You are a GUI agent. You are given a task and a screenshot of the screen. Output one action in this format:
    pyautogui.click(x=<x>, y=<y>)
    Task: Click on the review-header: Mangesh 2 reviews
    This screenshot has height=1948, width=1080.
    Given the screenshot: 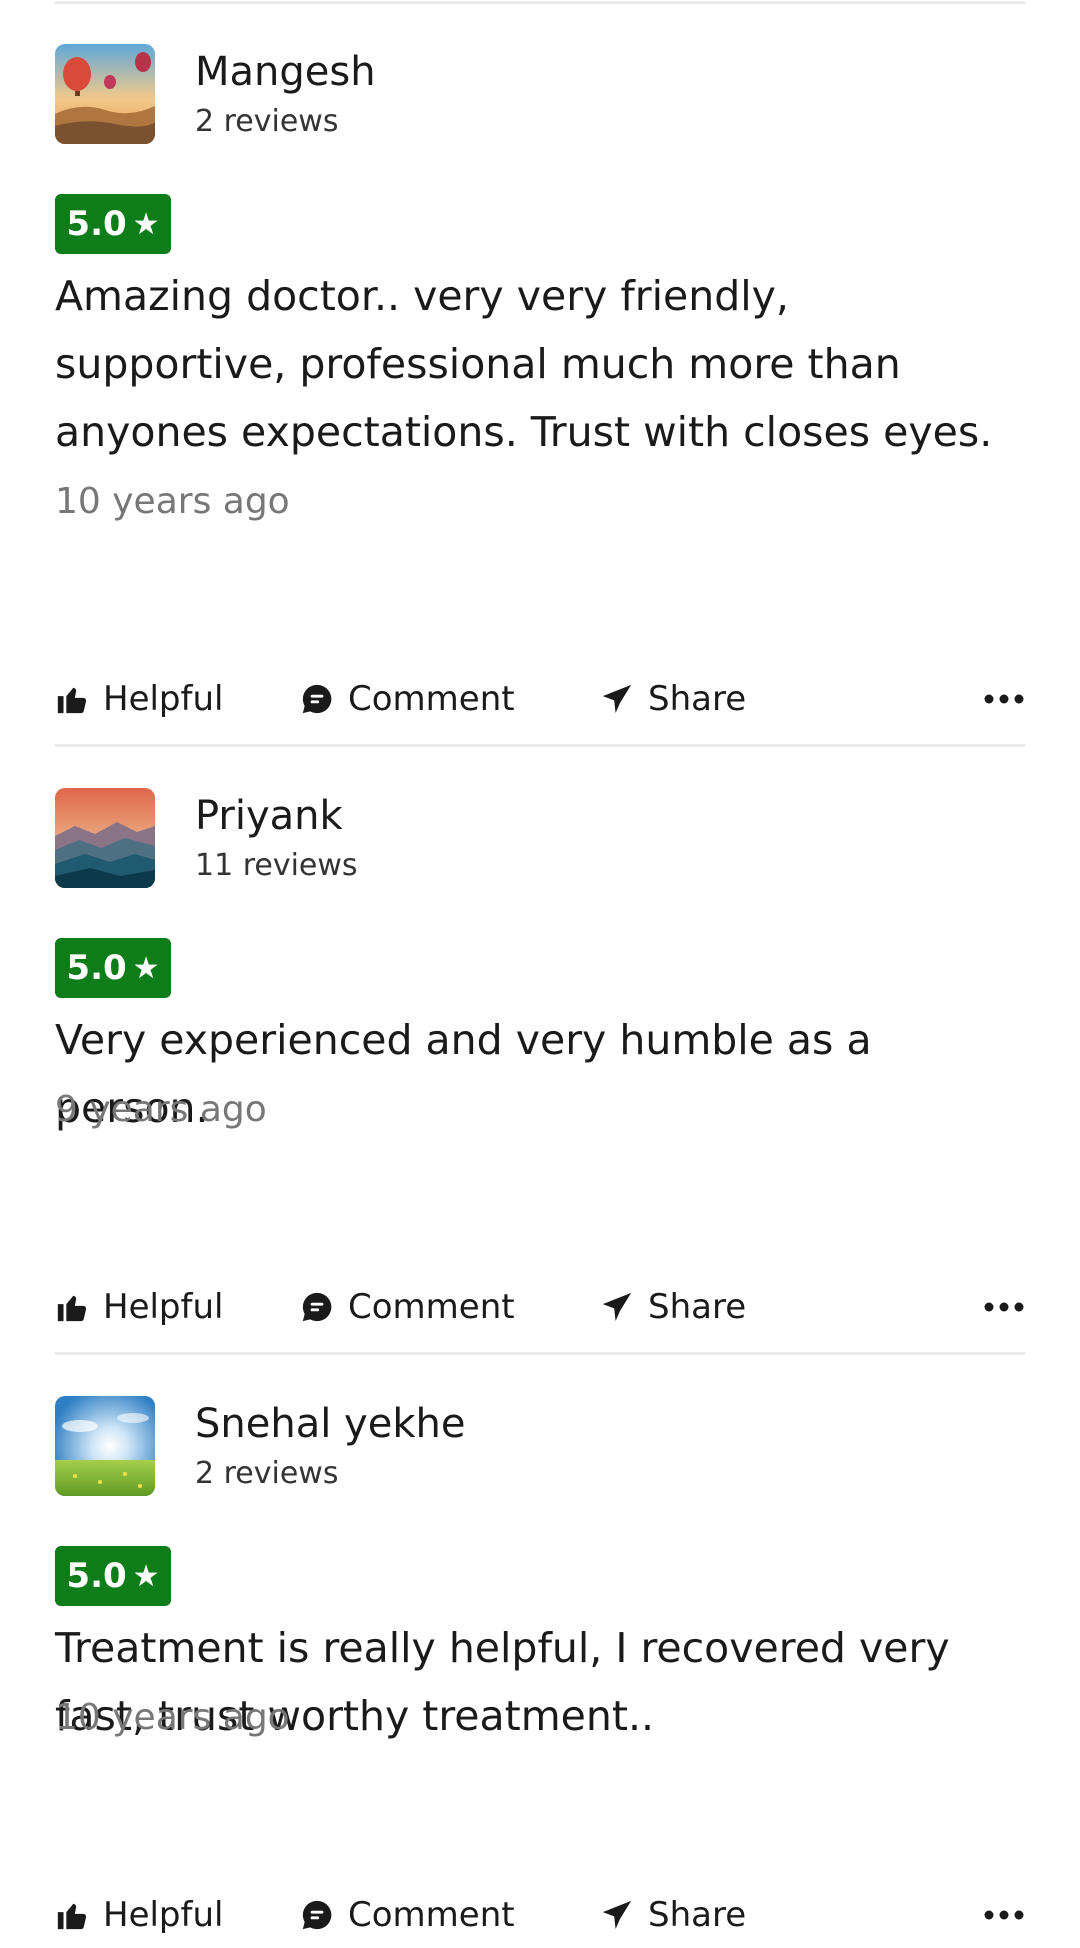 What is the action you would take?
    pyautogui.click(x=540, y=94)
    